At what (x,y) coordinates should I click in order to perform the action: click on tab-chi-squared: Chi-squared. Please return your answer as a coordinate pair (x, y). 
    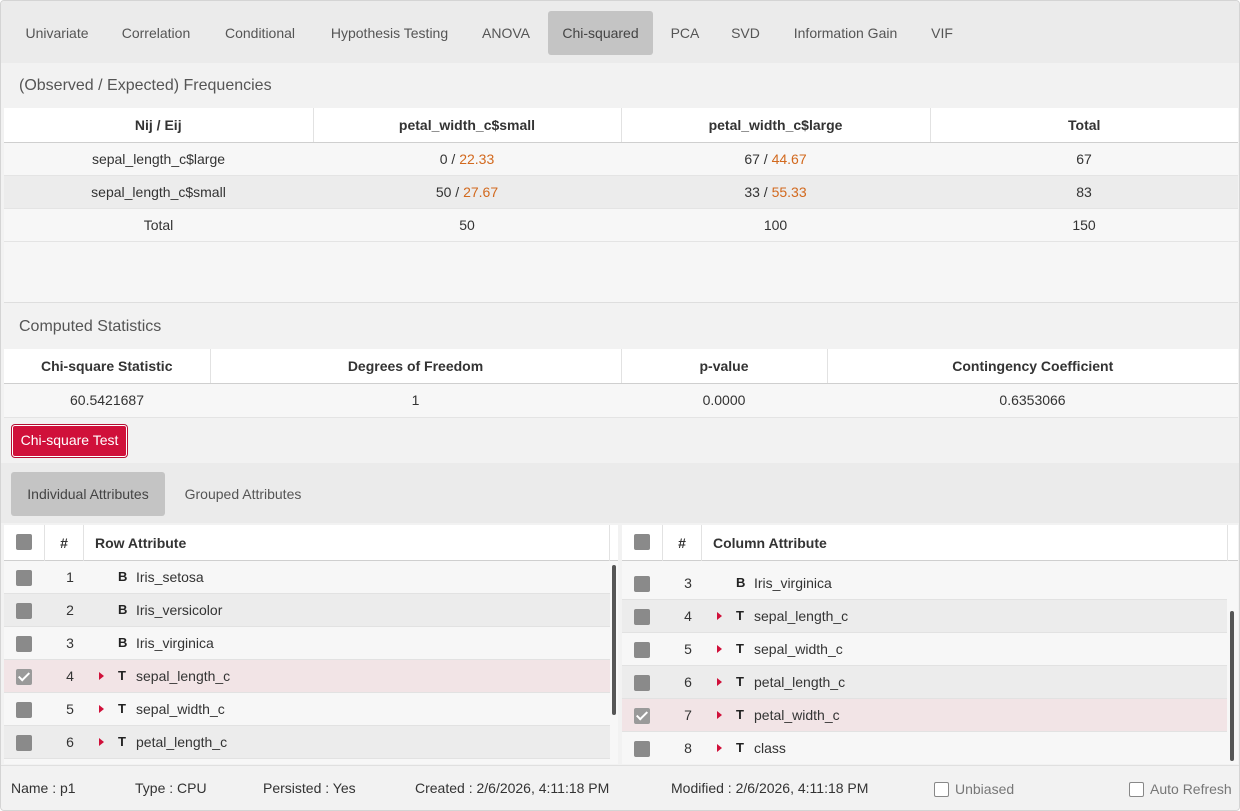
    Looking at the image, I should click on (600, 33).